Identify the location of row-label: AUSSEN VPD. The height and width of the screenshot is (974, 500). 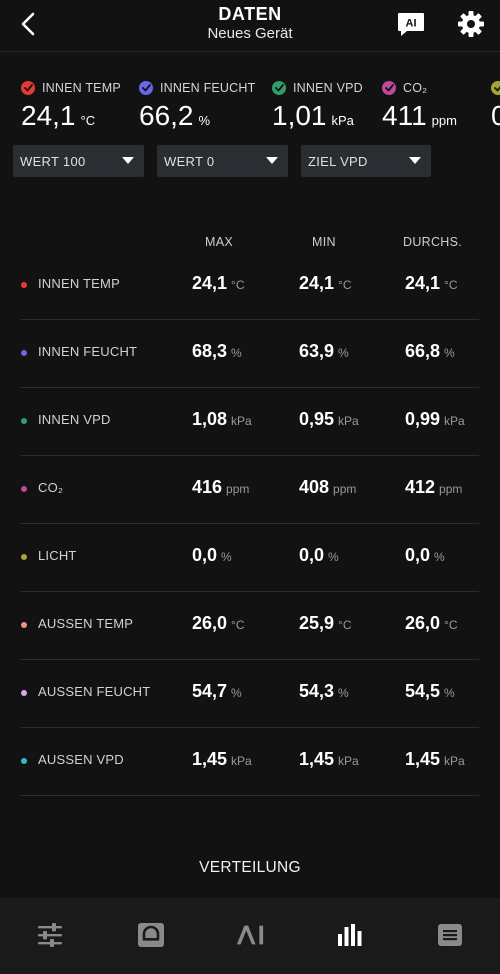
(81, 759).